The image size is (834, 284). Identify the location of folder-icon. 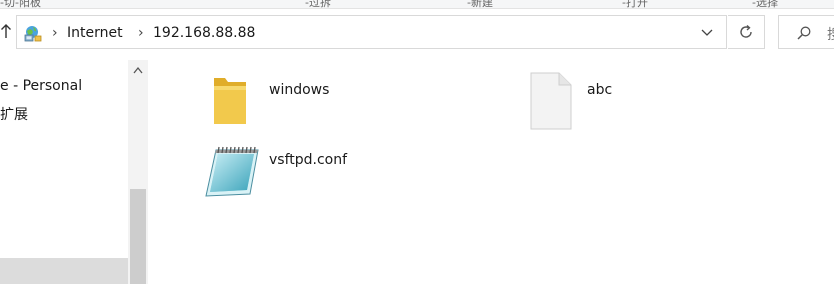
(230, 101).